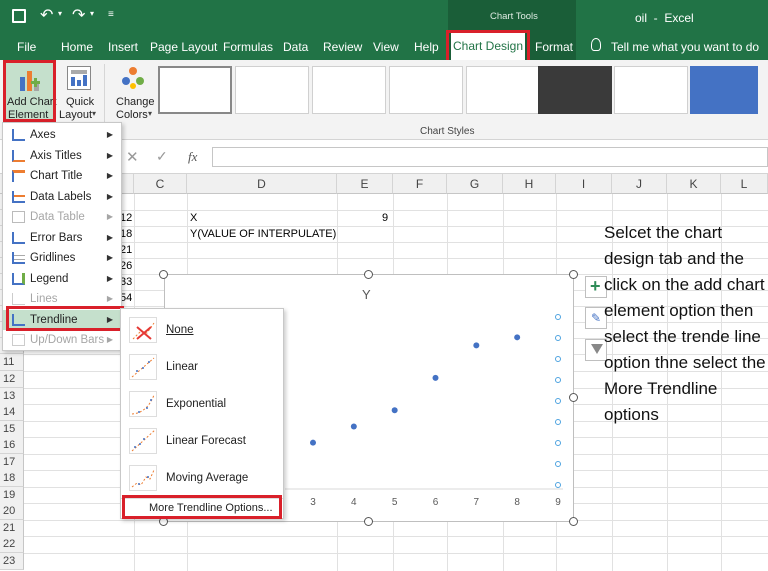  I want to click on trendline-forecast-icon, so click(143, 441).